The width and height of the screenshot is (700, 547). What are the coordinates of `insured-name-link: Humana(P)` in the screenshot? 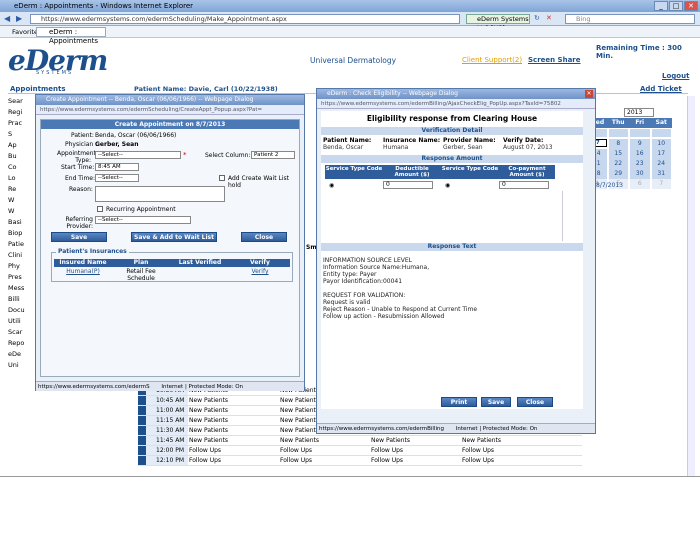 It's located at (83, 272).